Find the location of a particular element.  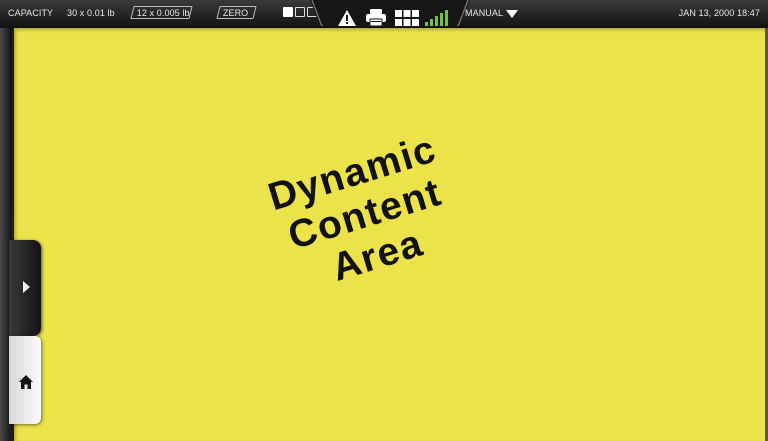

range-2-value: 12 x 0.005 lb is located at coordinates (163, 13).